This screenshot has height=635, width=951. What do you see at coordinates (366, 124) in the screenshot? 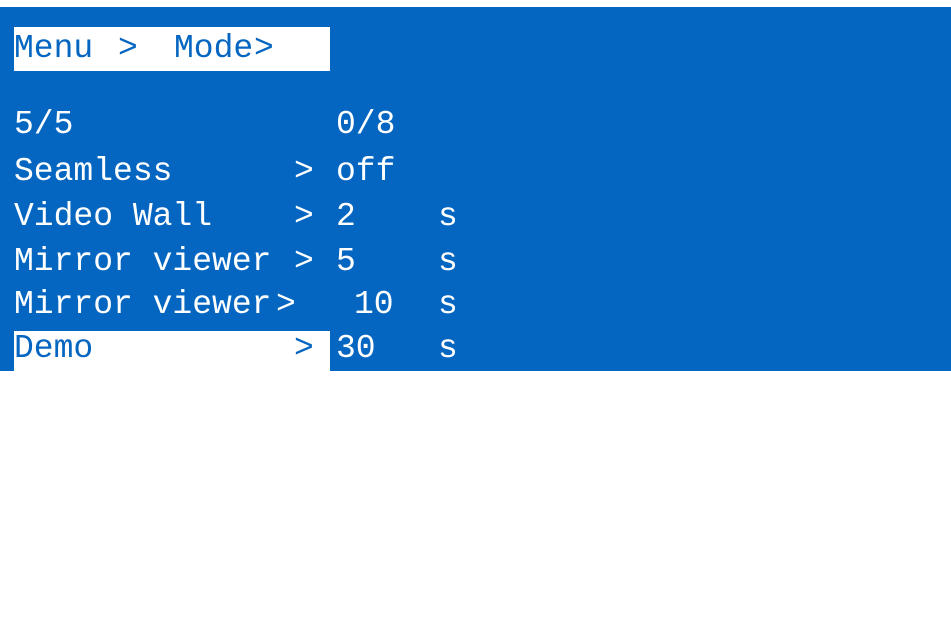
I see `item-count: 0/8` at bounding box center [366, 124].